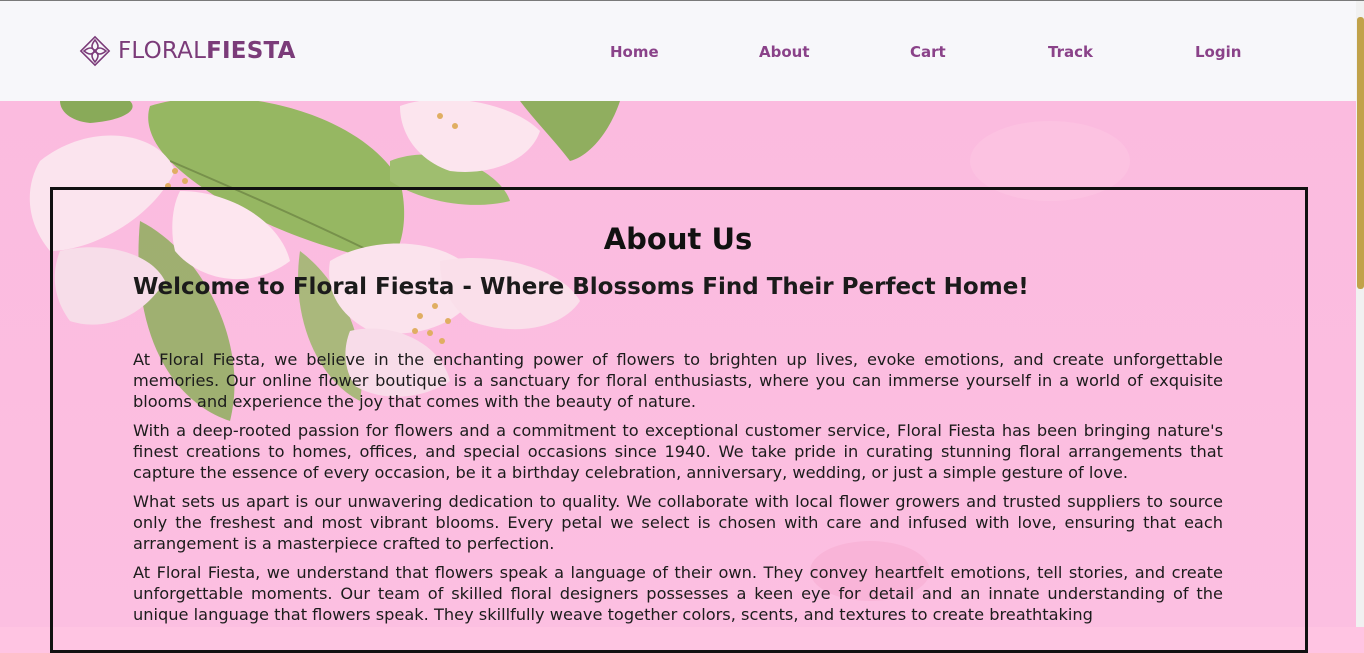 This screenshot has width=1364, height=653. Describe the element at coordinates (162, 51) in the screenshot. I see `brand-name-part1: FLORAL` at that location.